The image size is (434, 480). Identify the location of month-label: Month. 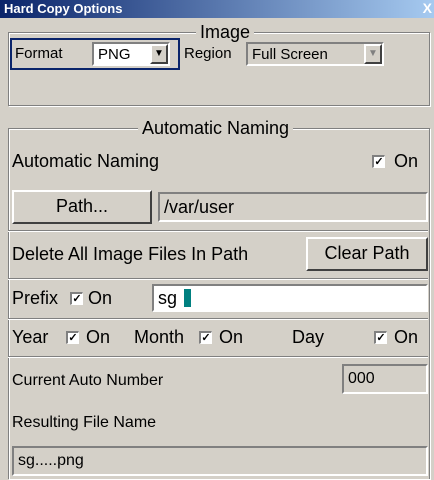
(159, 337).